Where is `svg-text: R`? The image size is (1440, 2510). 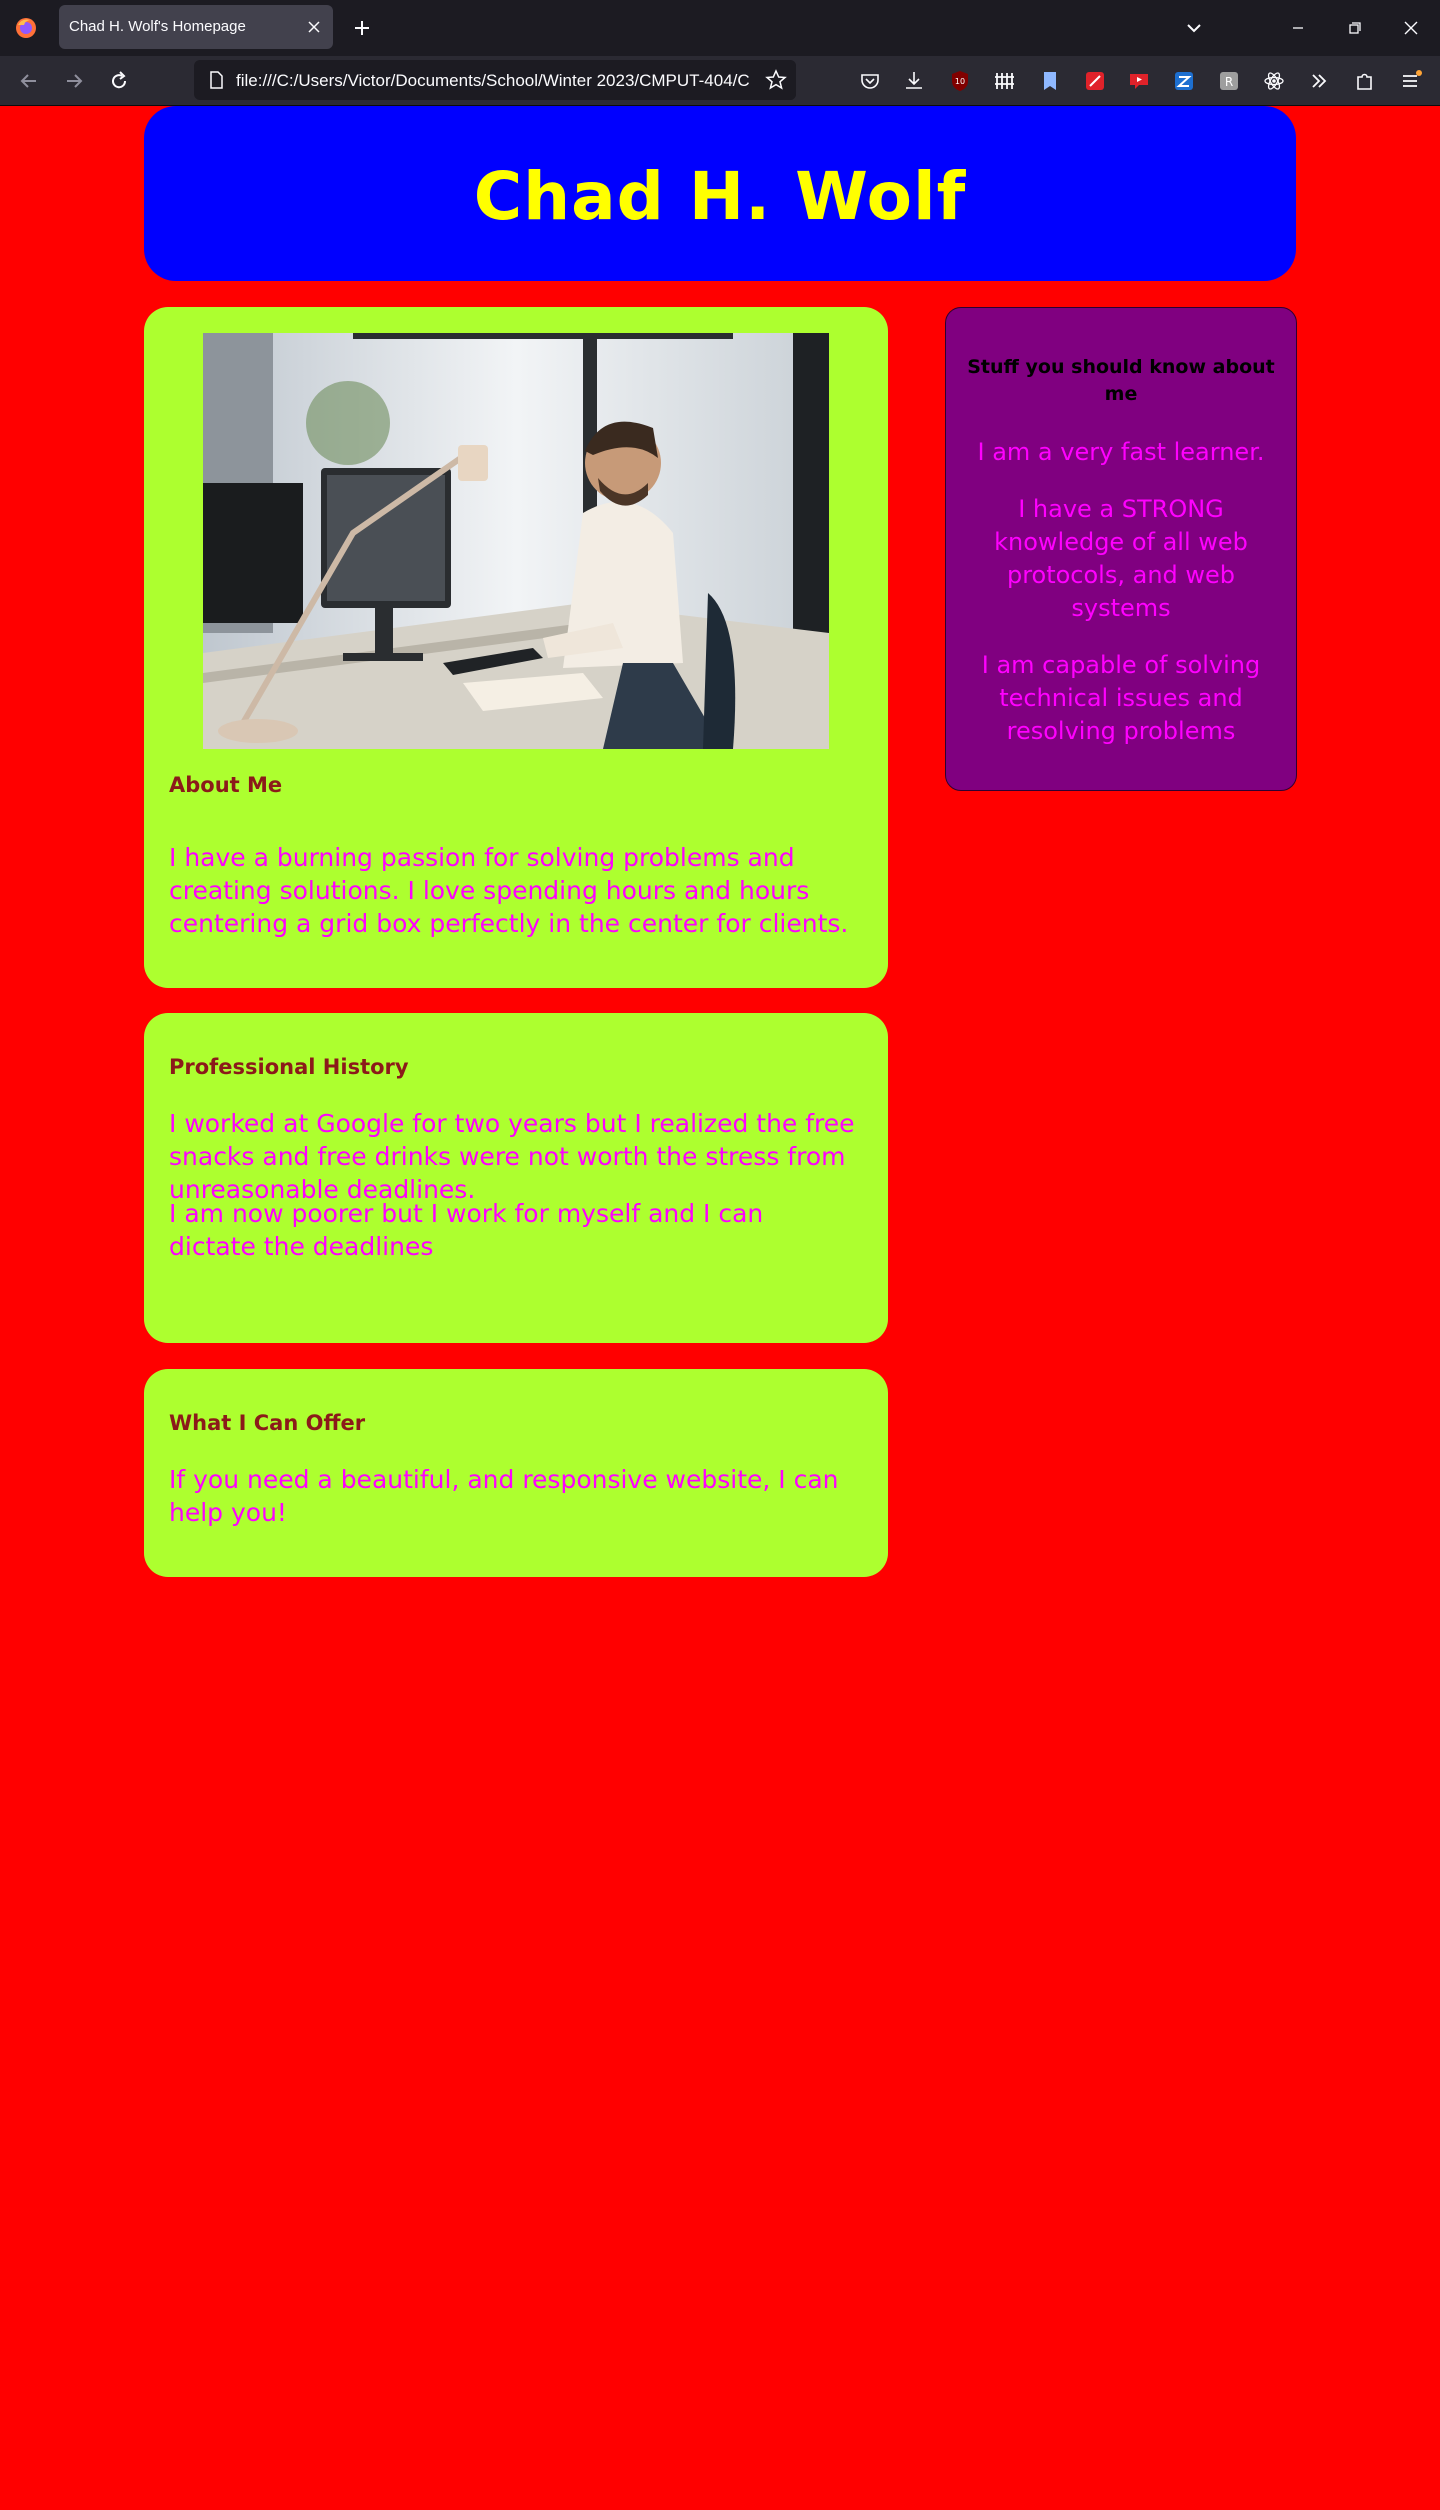 svg-text: R is located at coordinates (1229, 82).